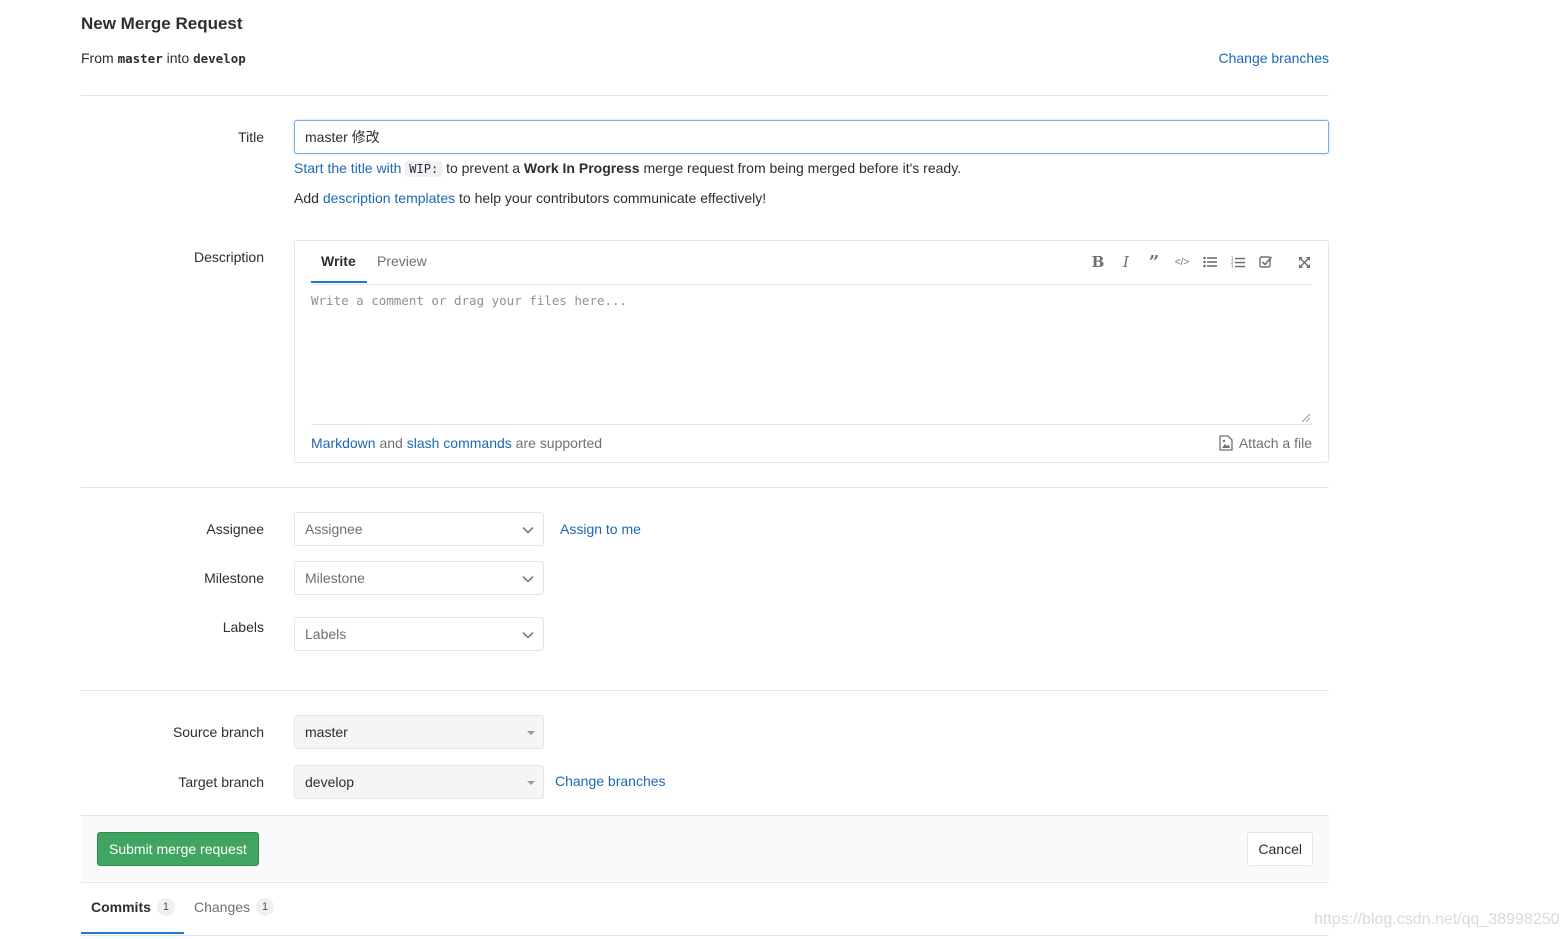  I want to click on markdown-link: Markdown, so click(343, 443).